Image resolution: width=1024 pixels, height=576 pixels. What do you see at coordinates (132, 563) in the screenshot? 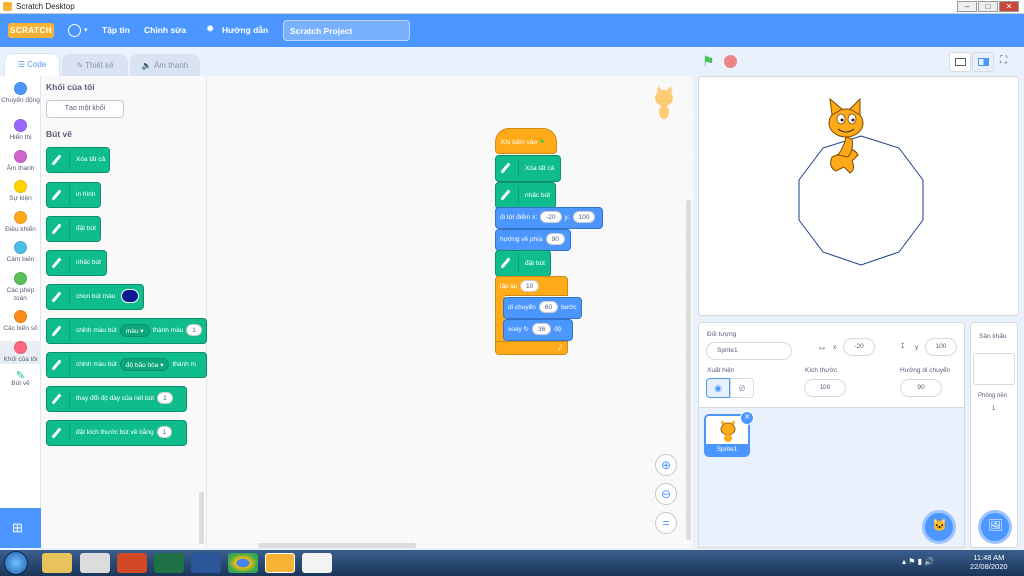
I see `powerpoint-icon` at bounding box center [132, 563].